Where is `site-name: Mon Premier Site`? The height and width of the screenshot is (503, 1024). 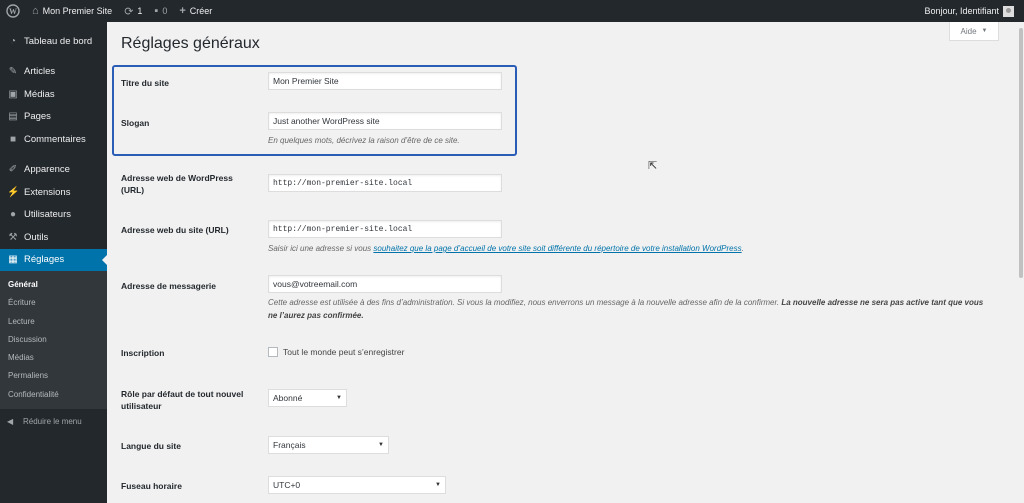 site-name: Mon Premier Site is located at coordinates (77, 11).